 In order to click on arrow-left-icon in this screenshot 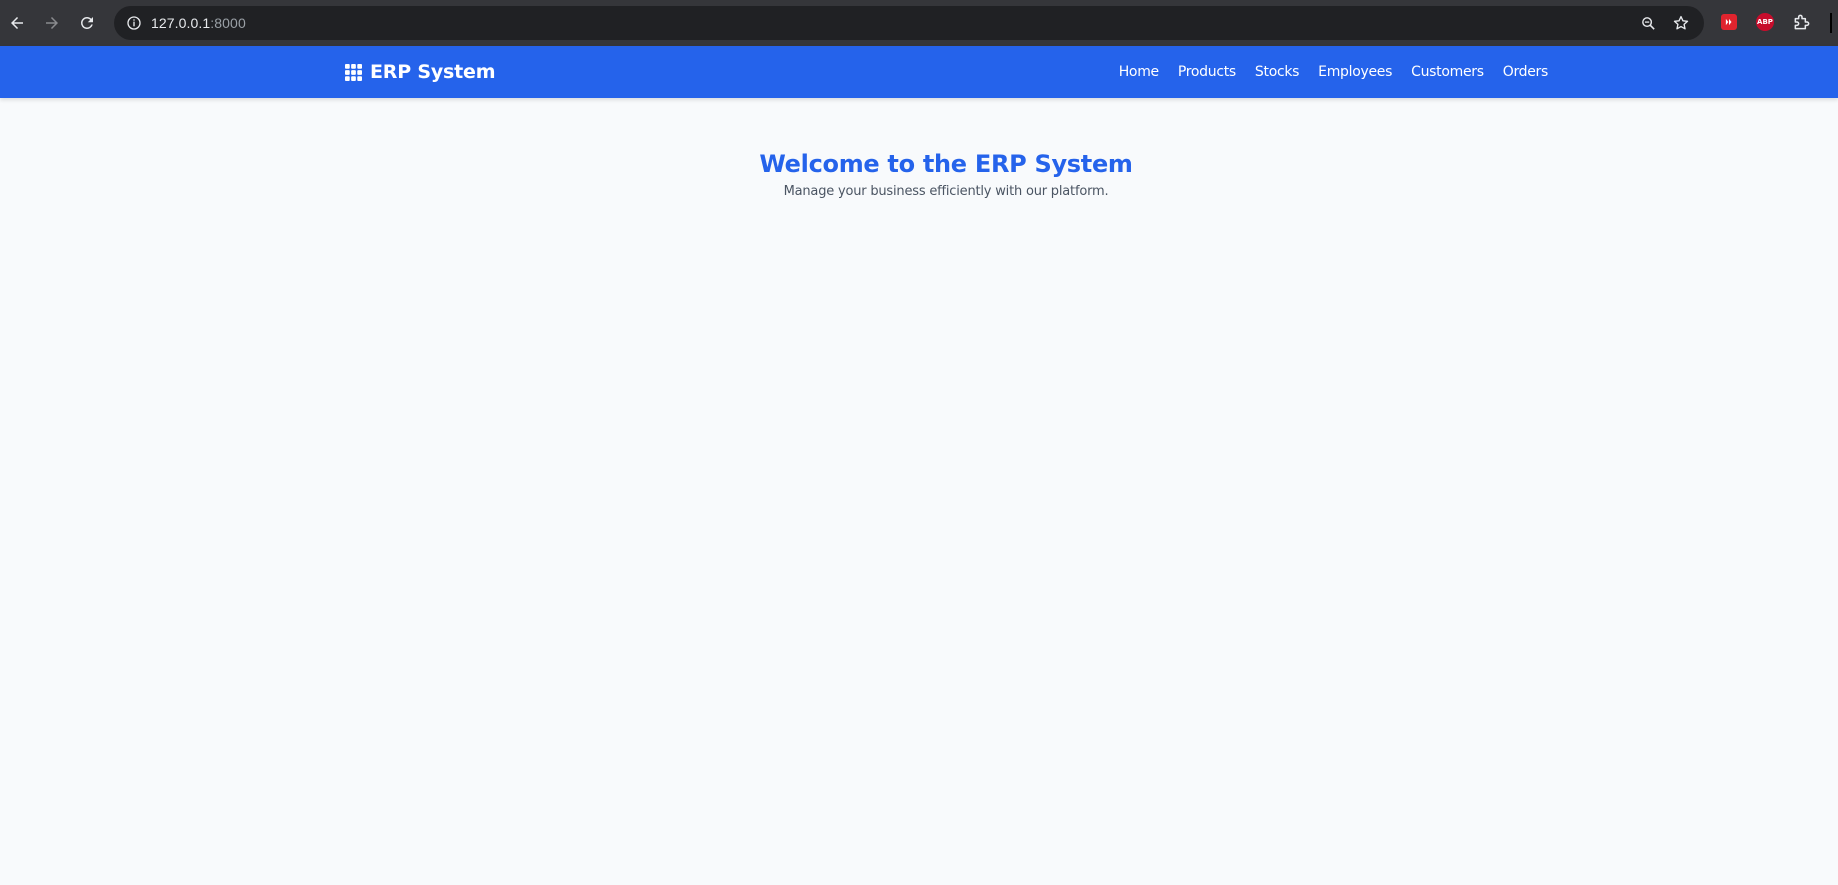, I will do `click(17, 23)`.